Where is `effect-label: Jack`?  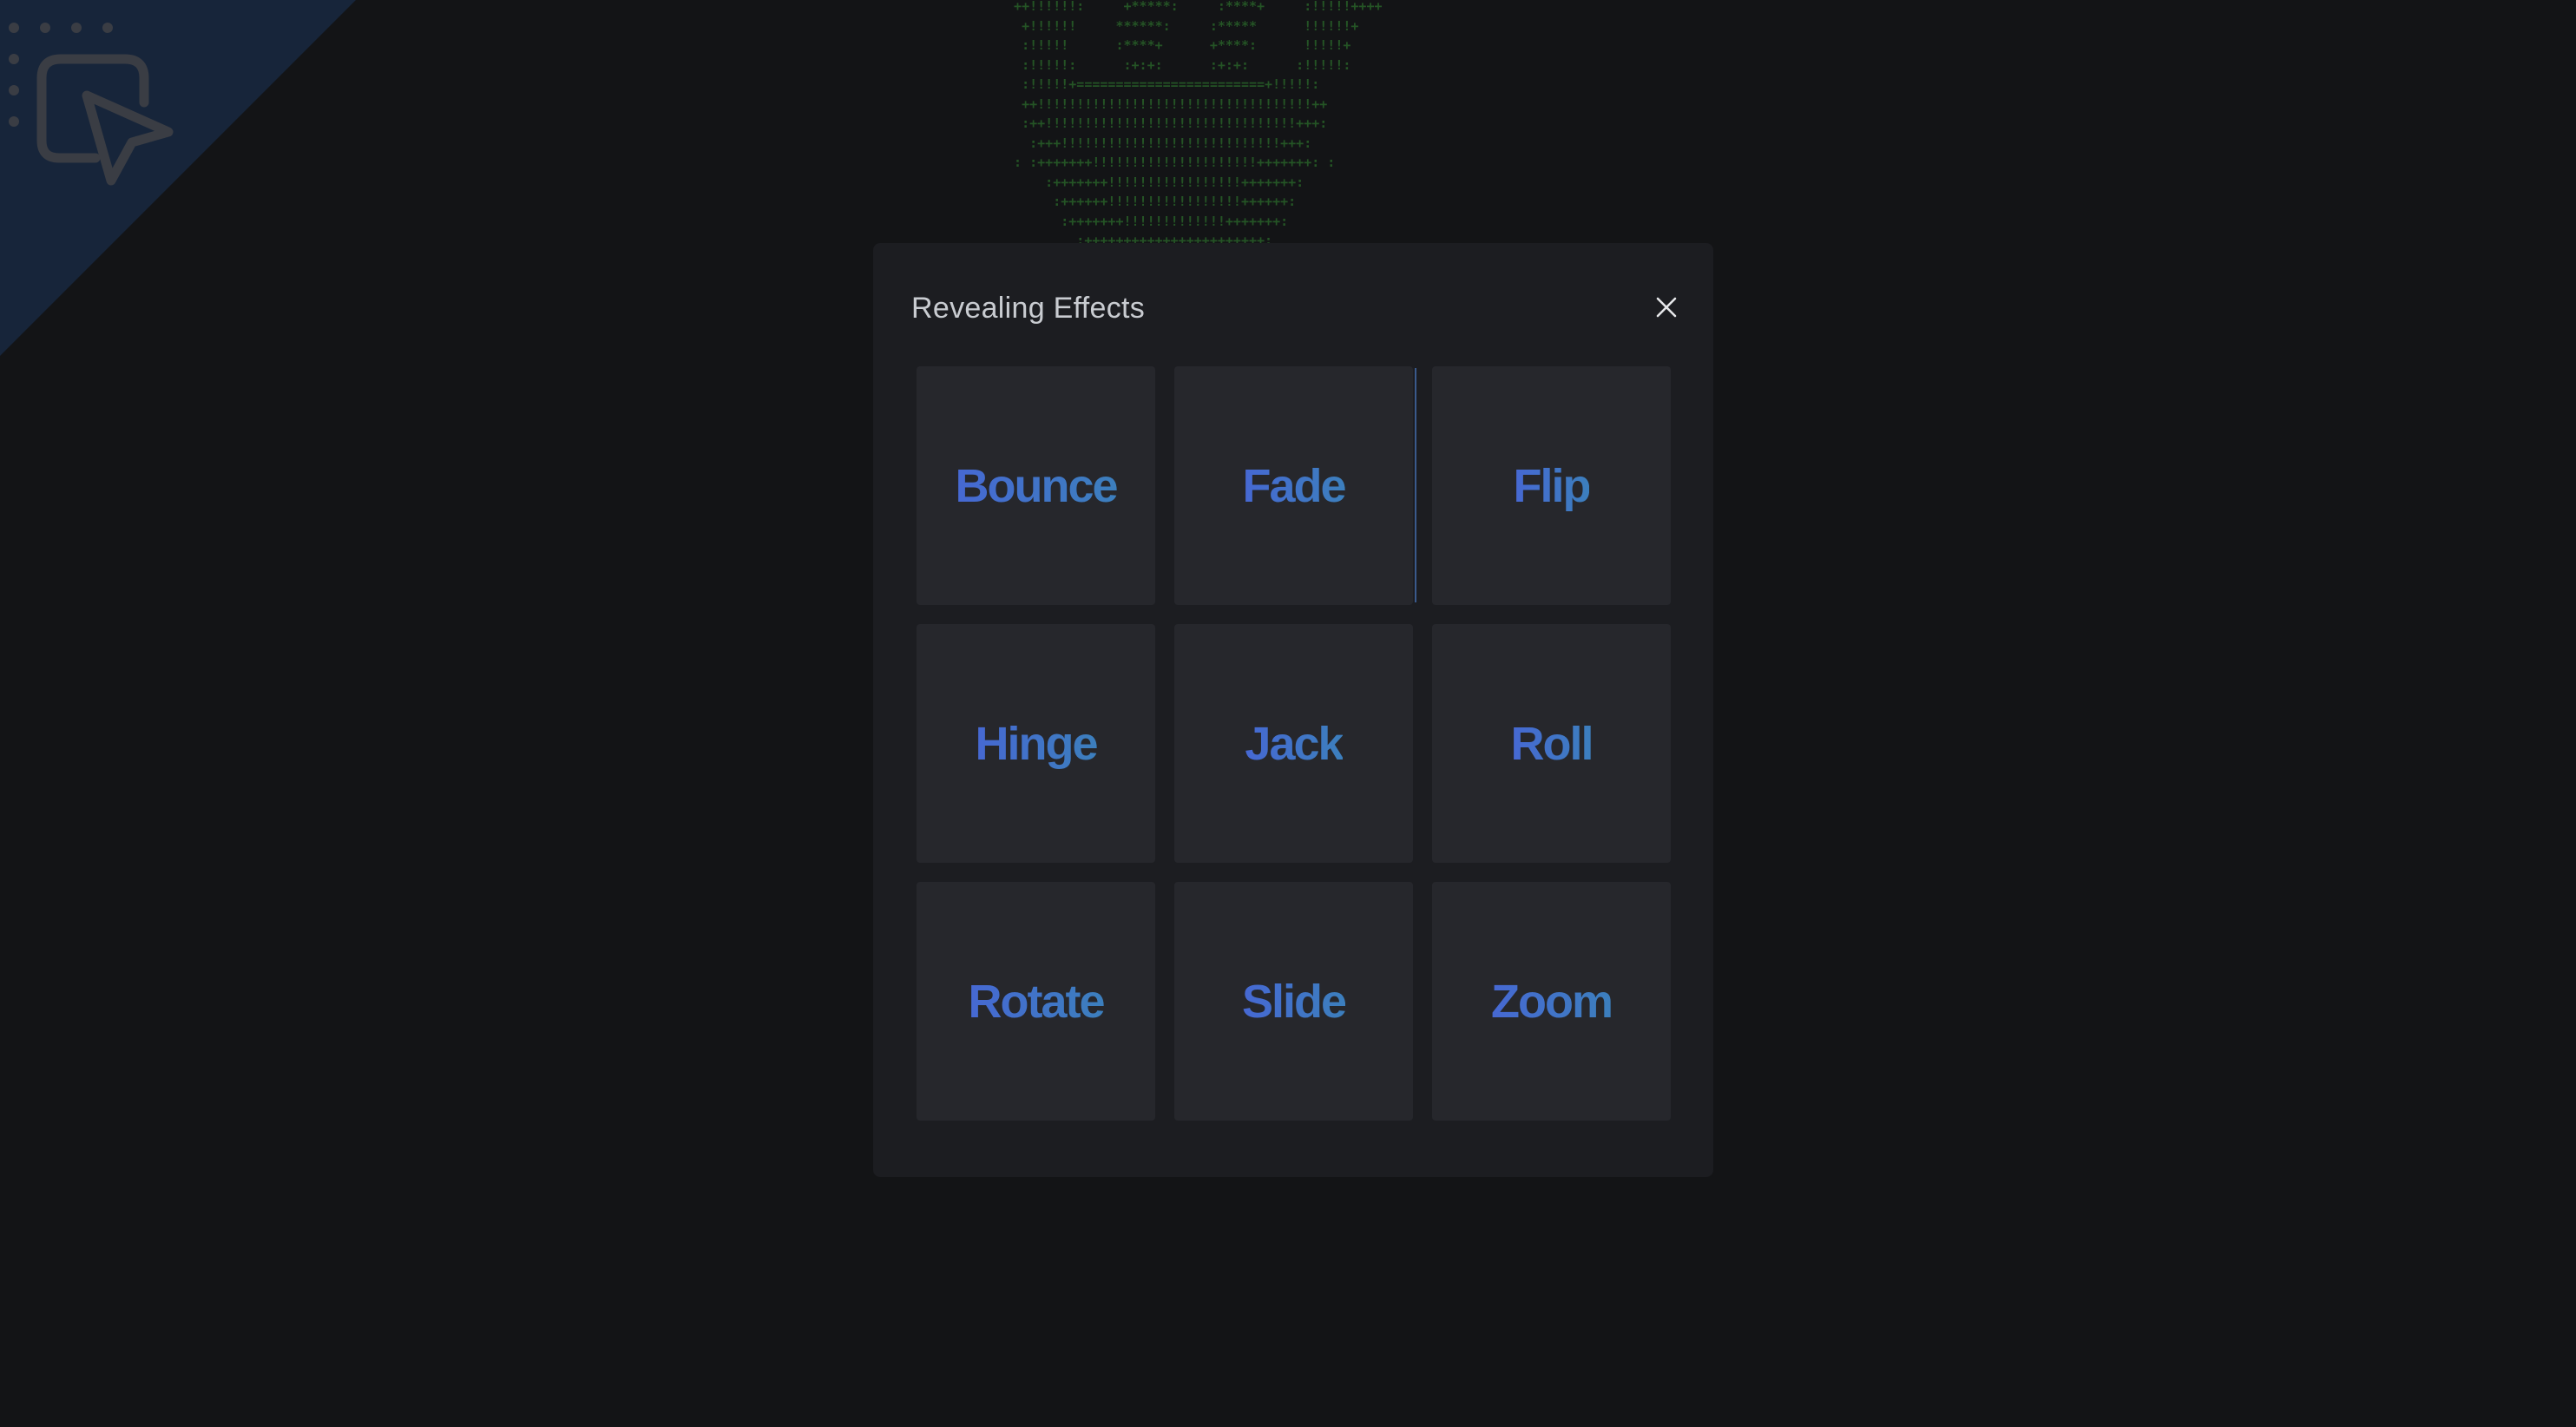 effect-label: Jack is located at coordinates (1294, 743).